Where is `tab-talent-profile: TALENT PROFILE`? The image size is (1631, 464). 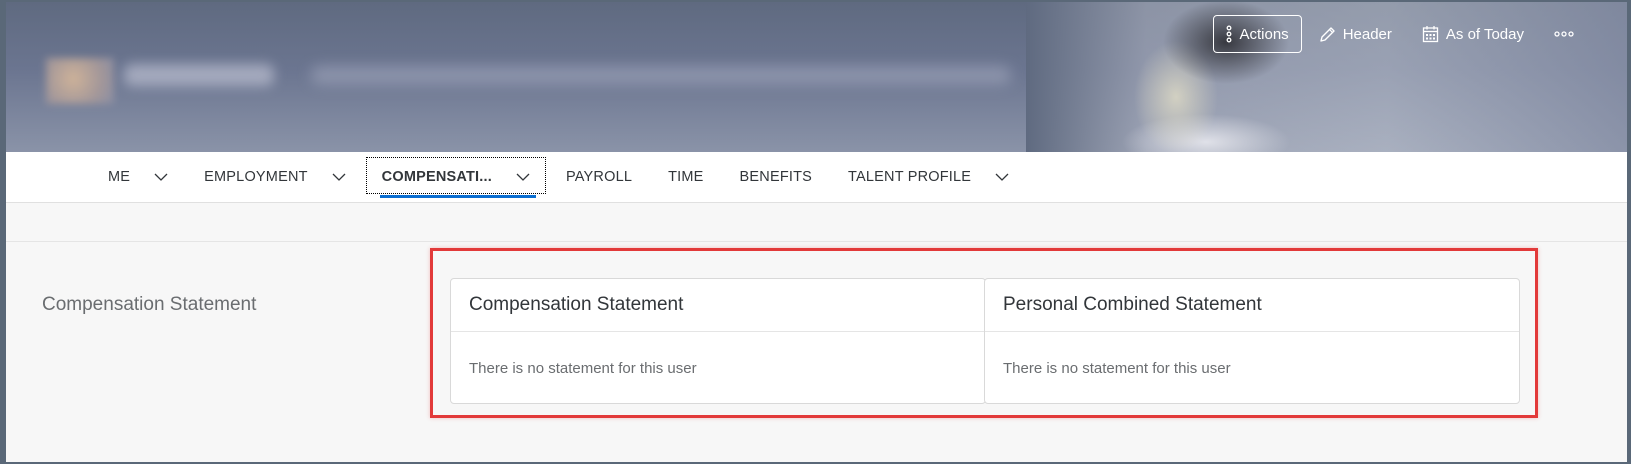 tab-talent-profile: TALENT PROFILE is located at coordinates (928, 177).